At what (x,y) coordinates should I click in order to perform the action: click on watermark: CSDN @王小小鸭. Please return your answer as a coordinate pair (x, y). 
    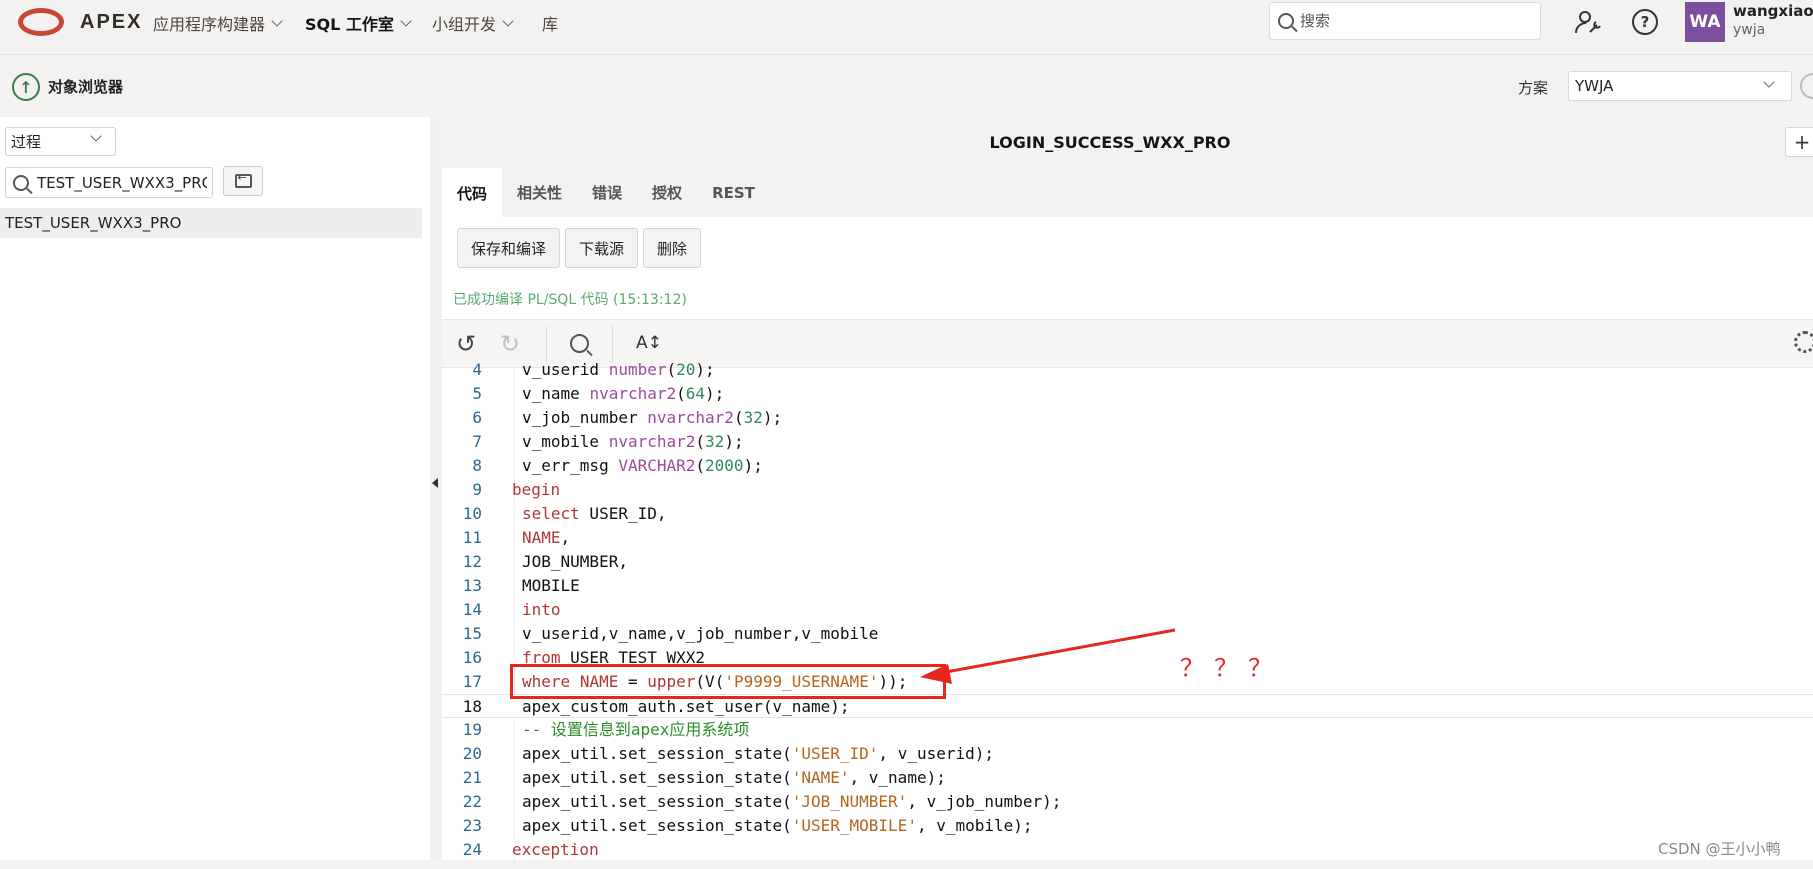
    Looking at the image, I should click on (1719, 849).